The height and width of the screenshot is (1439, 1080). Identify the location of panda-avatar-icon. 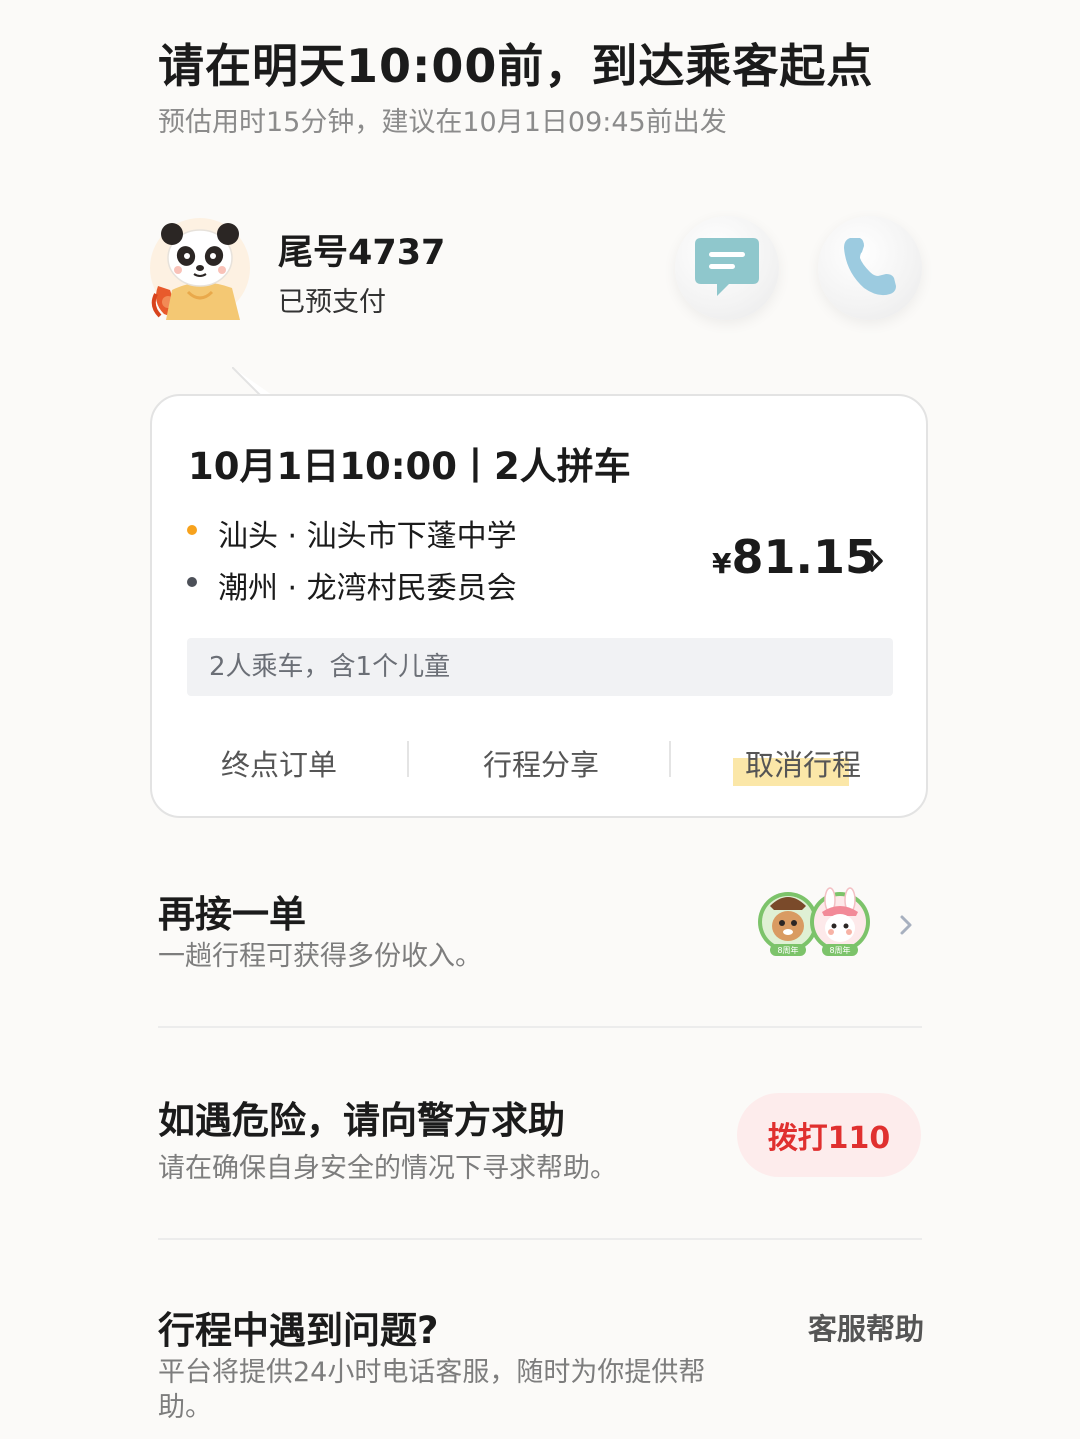
(200, 268).